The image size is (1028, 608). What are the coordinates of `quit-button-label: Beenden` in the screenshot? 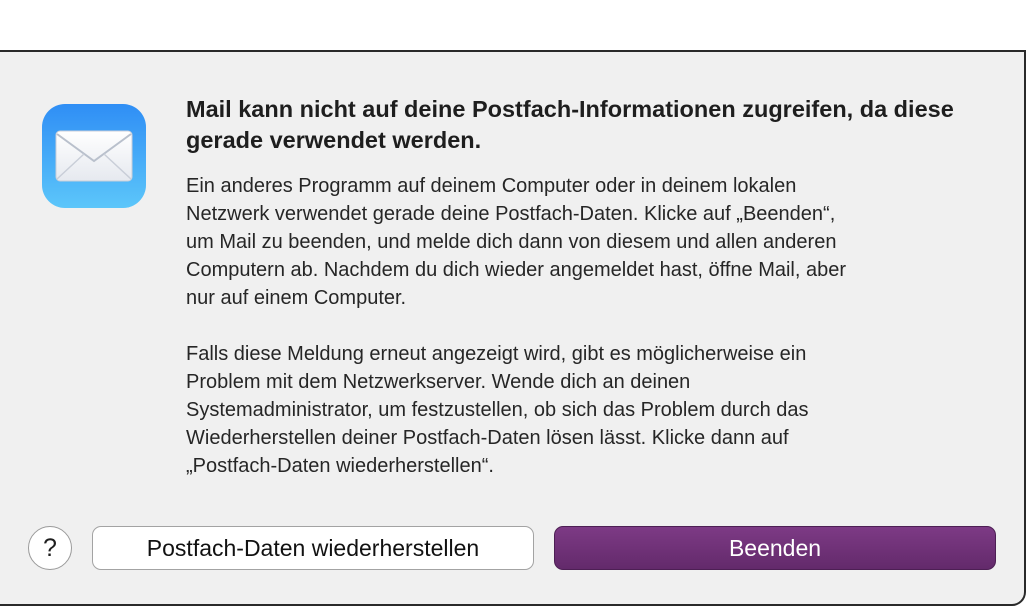 It's located at (775, 547).